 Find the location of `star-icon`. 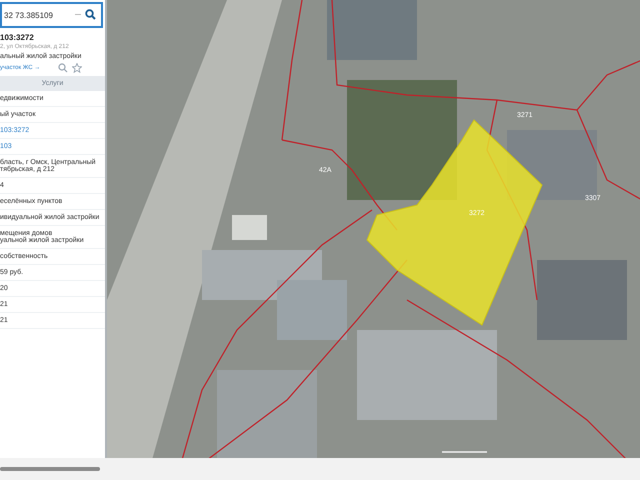

star-icon is located at coordinates (77, 68).